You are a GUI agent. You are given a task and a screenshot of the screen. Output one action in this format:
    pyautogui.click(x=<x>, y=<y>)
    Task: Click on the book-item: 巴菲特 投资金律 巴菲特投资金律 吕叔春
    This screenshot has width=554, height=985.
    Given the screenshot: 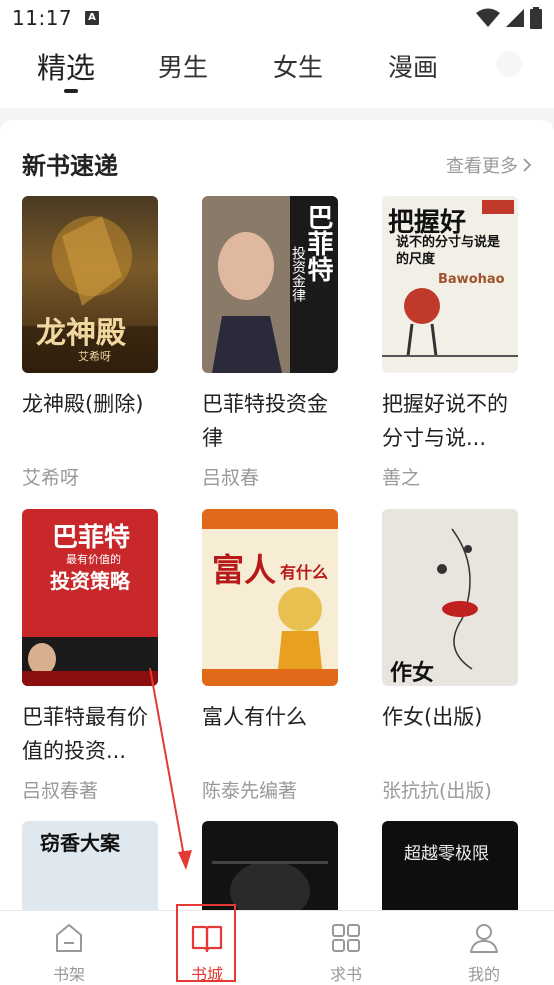 What is the action you would take?
    pyautogui.click(x=270, y=343)
    